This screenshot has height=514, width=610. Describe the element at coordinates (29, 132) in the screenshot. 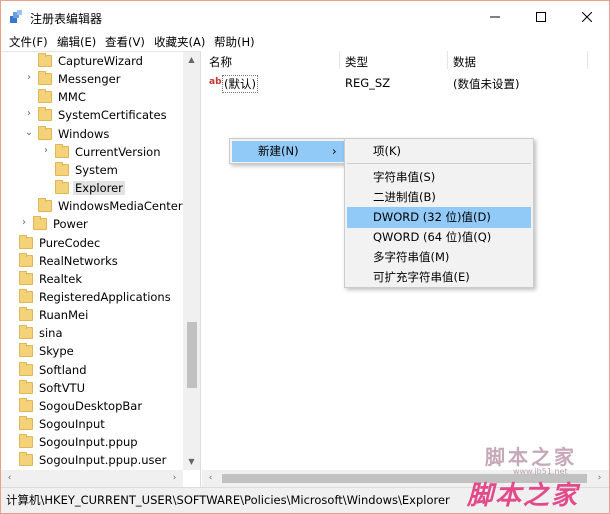

I see `chevron-down-icon: ⌄` at that location.